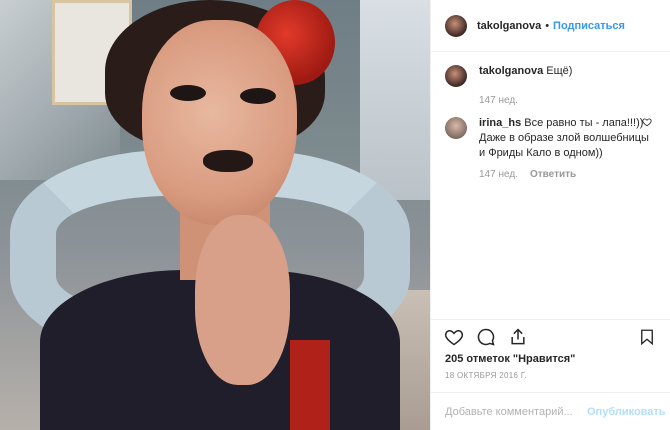 Image resolution: width=670 pixels, height=430 pixels. I want to click on action-bar, so click(550, 336).